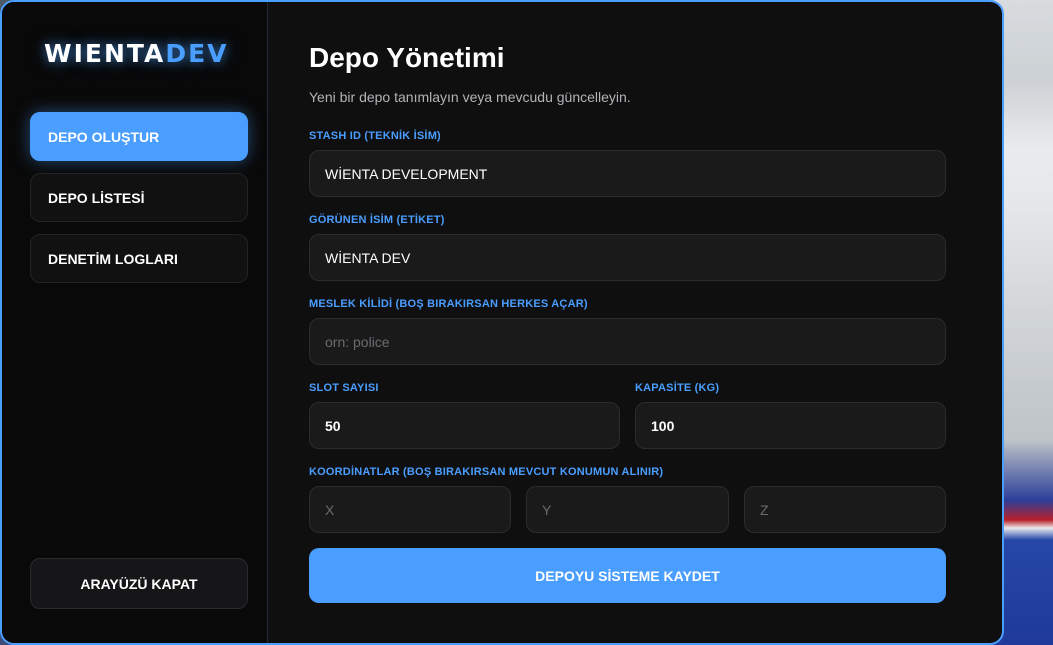  What do you see at coordinates (407, 57) in the screenshot?
I see `page-title: Depo Yönetimi` at bounding box center [407, 57].